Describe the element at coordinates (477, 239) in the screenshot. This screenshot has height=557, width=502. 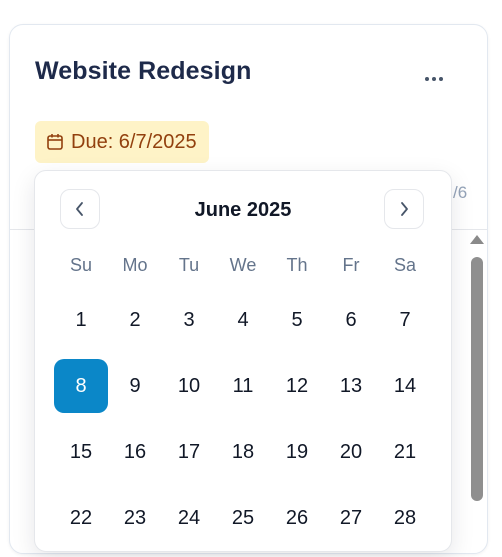
I see `scroll-up-arrow-icon` at that location.